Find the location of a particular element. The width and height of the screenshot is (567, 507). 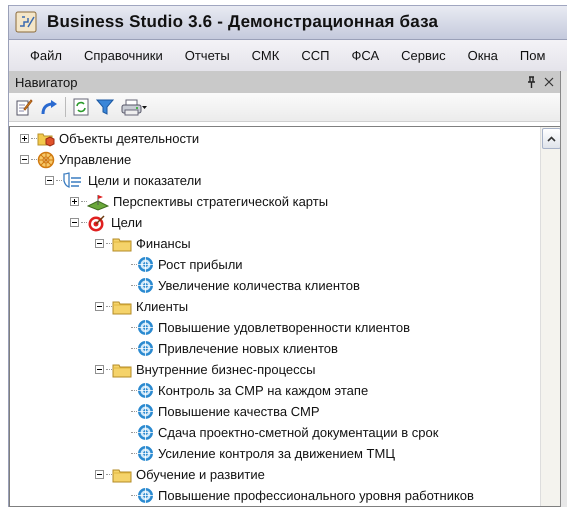

tree-item: Сдача проектно-сметной документации в срок is located at coordinates (298, 432).